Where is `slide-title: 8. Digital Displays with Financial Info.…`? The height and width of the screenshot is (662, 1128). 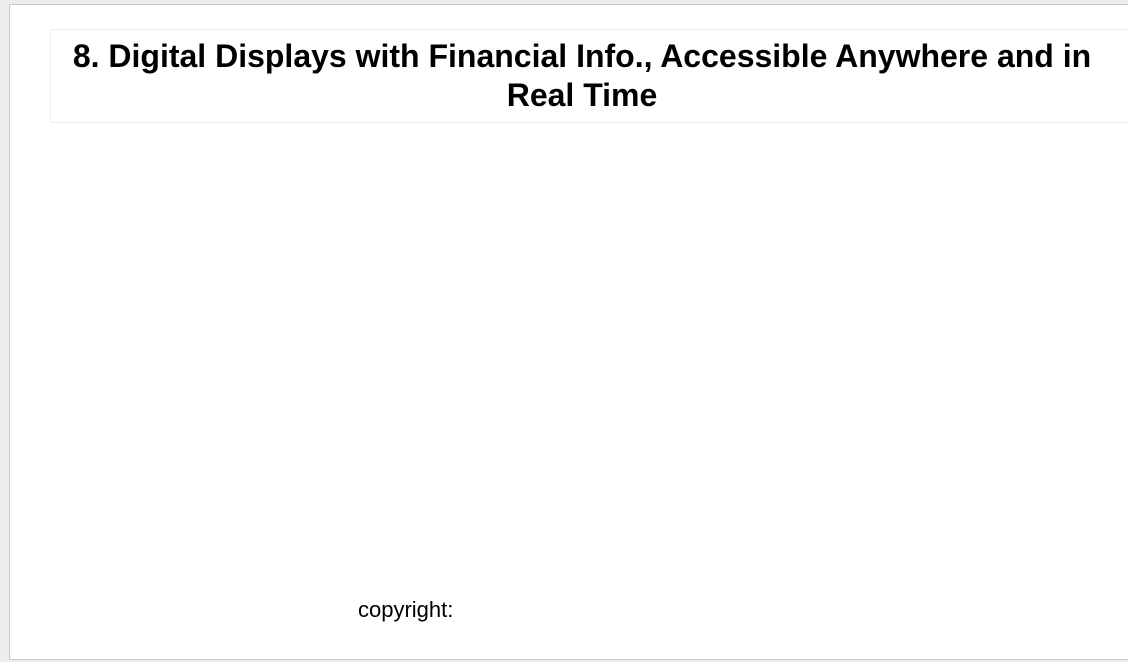 slide-title: 8. Digital Displays with Financial Info.… is located at coordinates (599, 76).